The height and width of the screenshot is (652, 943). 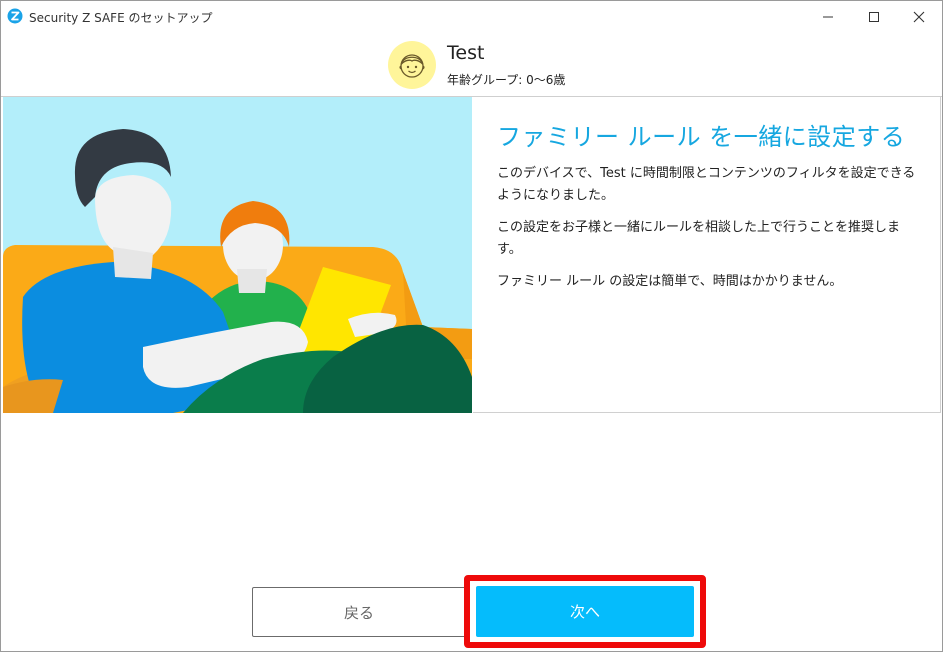 What do you see at coordinates (699, 238) in the screenshot?
I see `intro-paragraph-2: この設定をお子様と一緒にルールを相談した上で行うことを推奨します。` at bounding box center [699, 238].